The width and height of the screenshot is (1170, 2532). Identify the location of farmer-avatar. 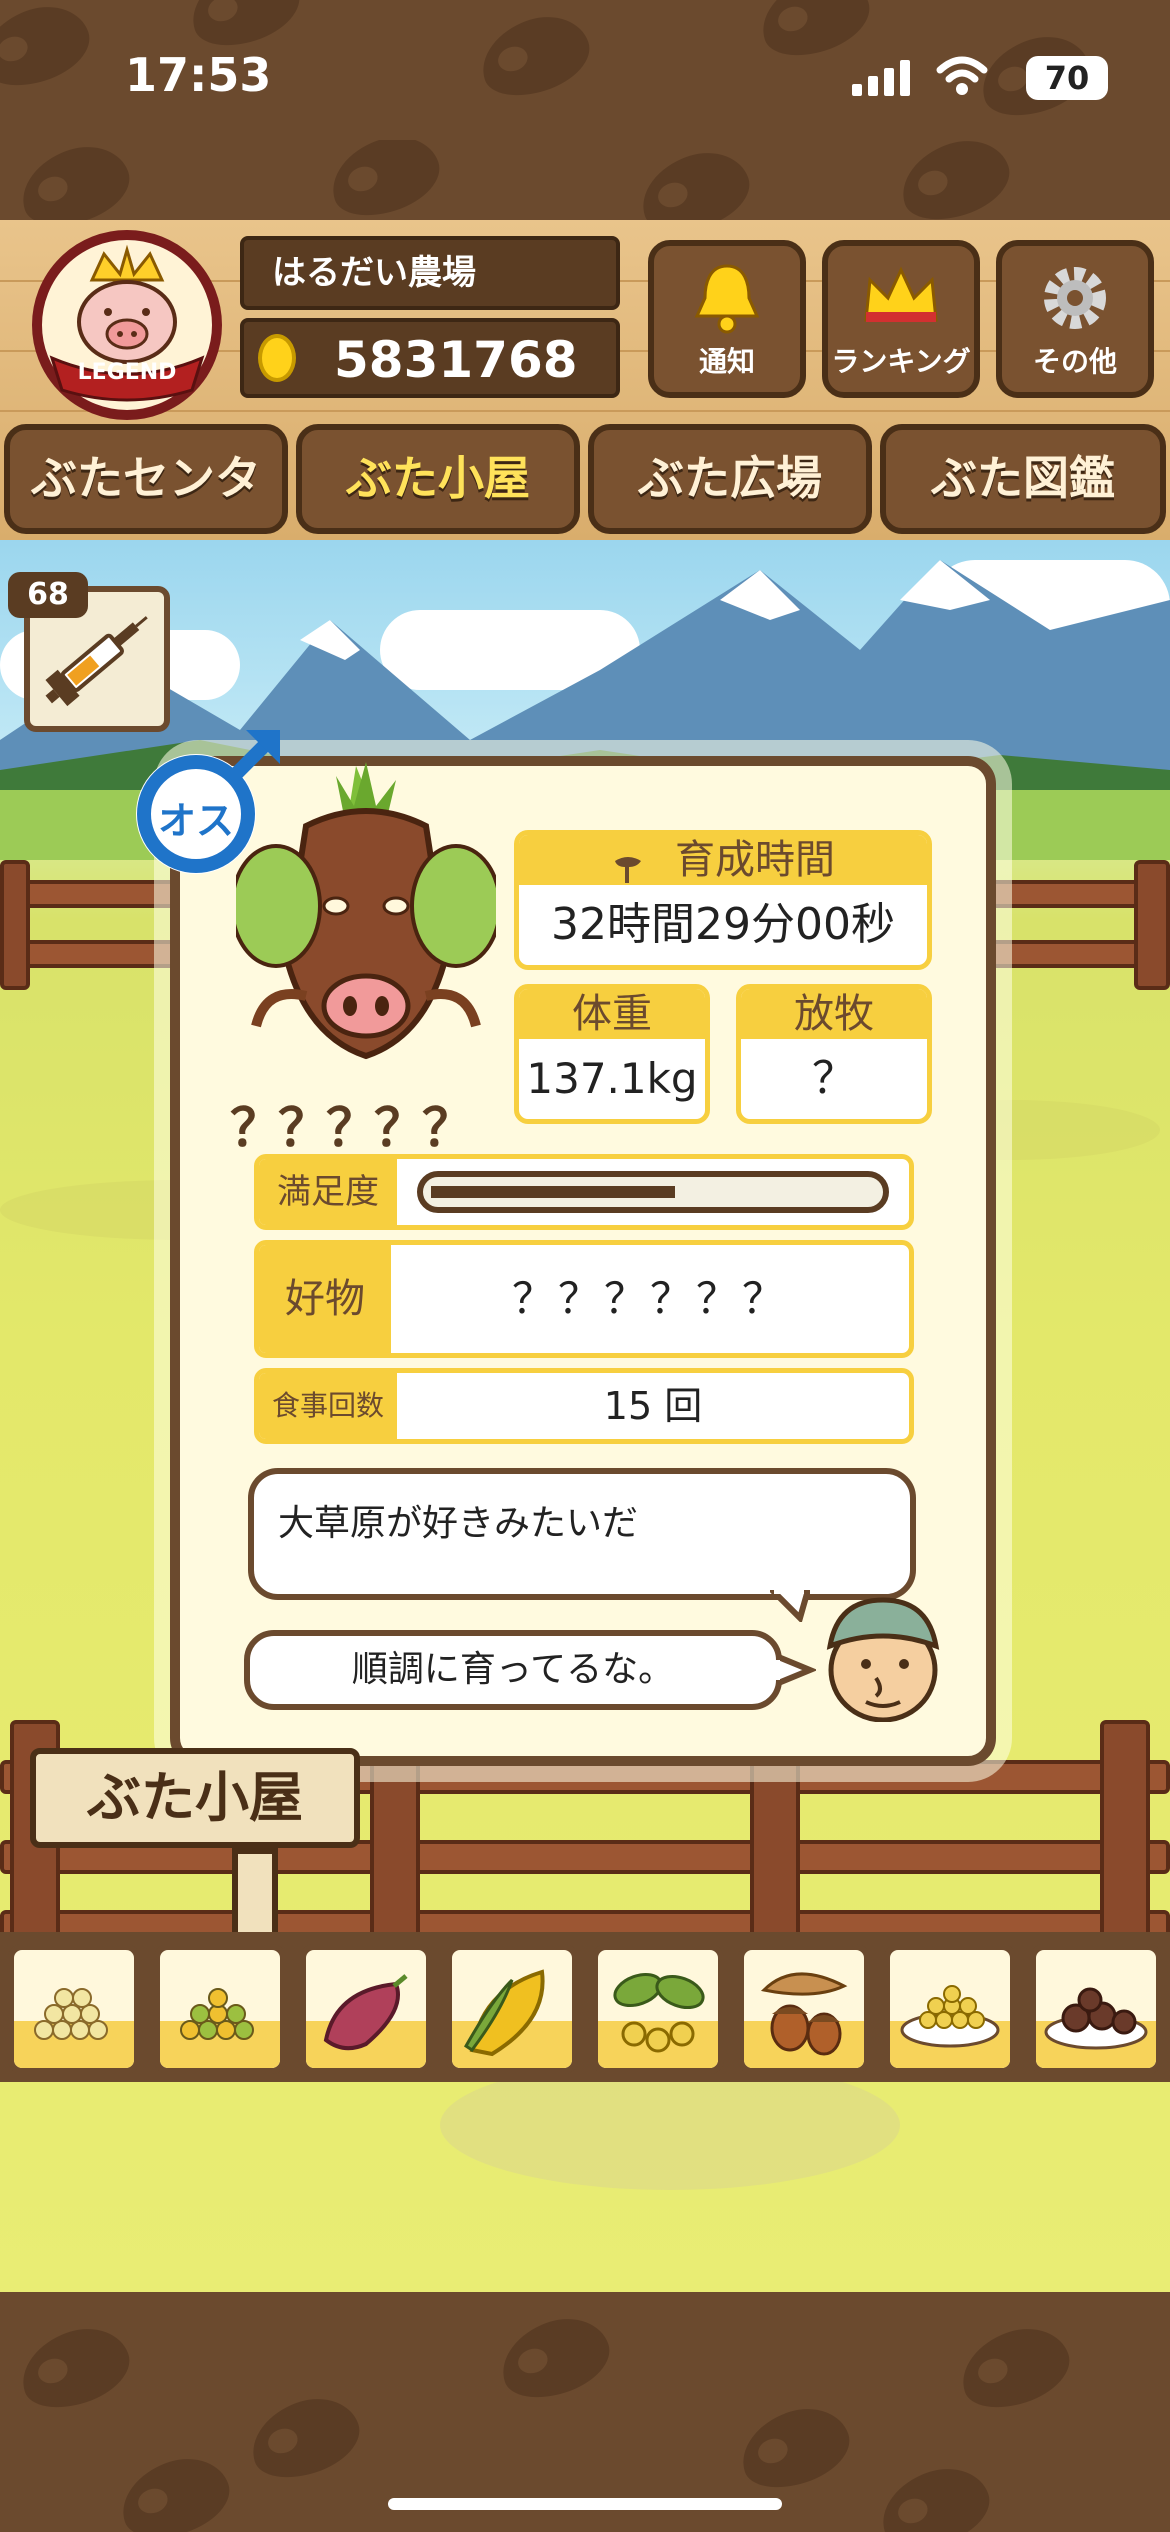
(883, 1654).